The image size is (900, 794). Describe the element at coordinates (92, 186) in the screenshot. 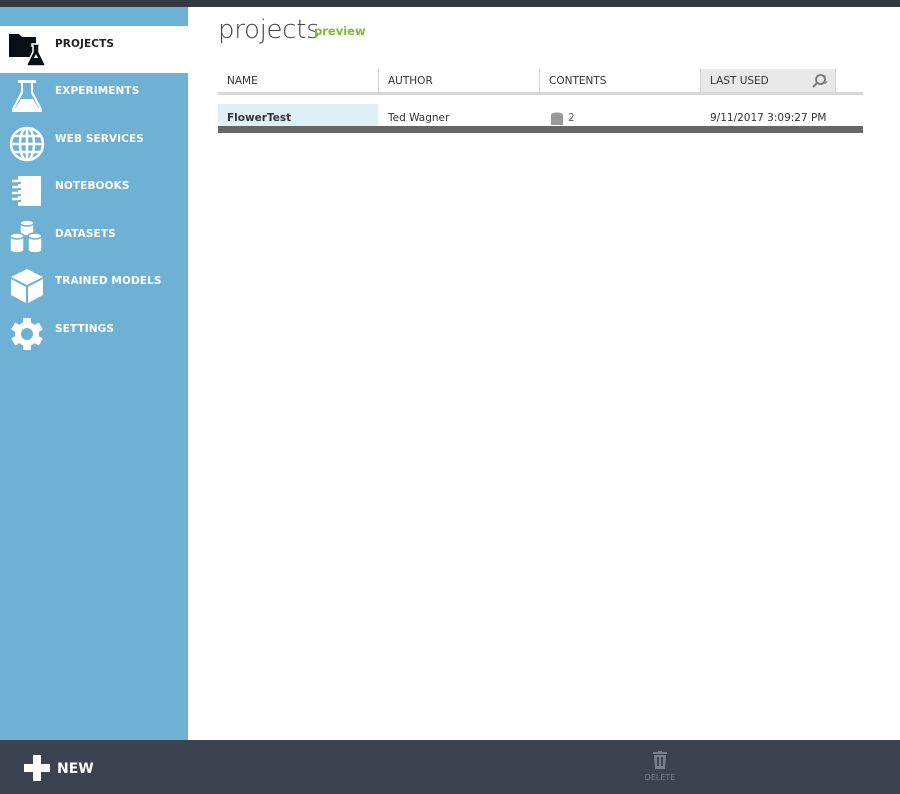

I see `sidebar-item-label: NOTEBOOKS` at that location.